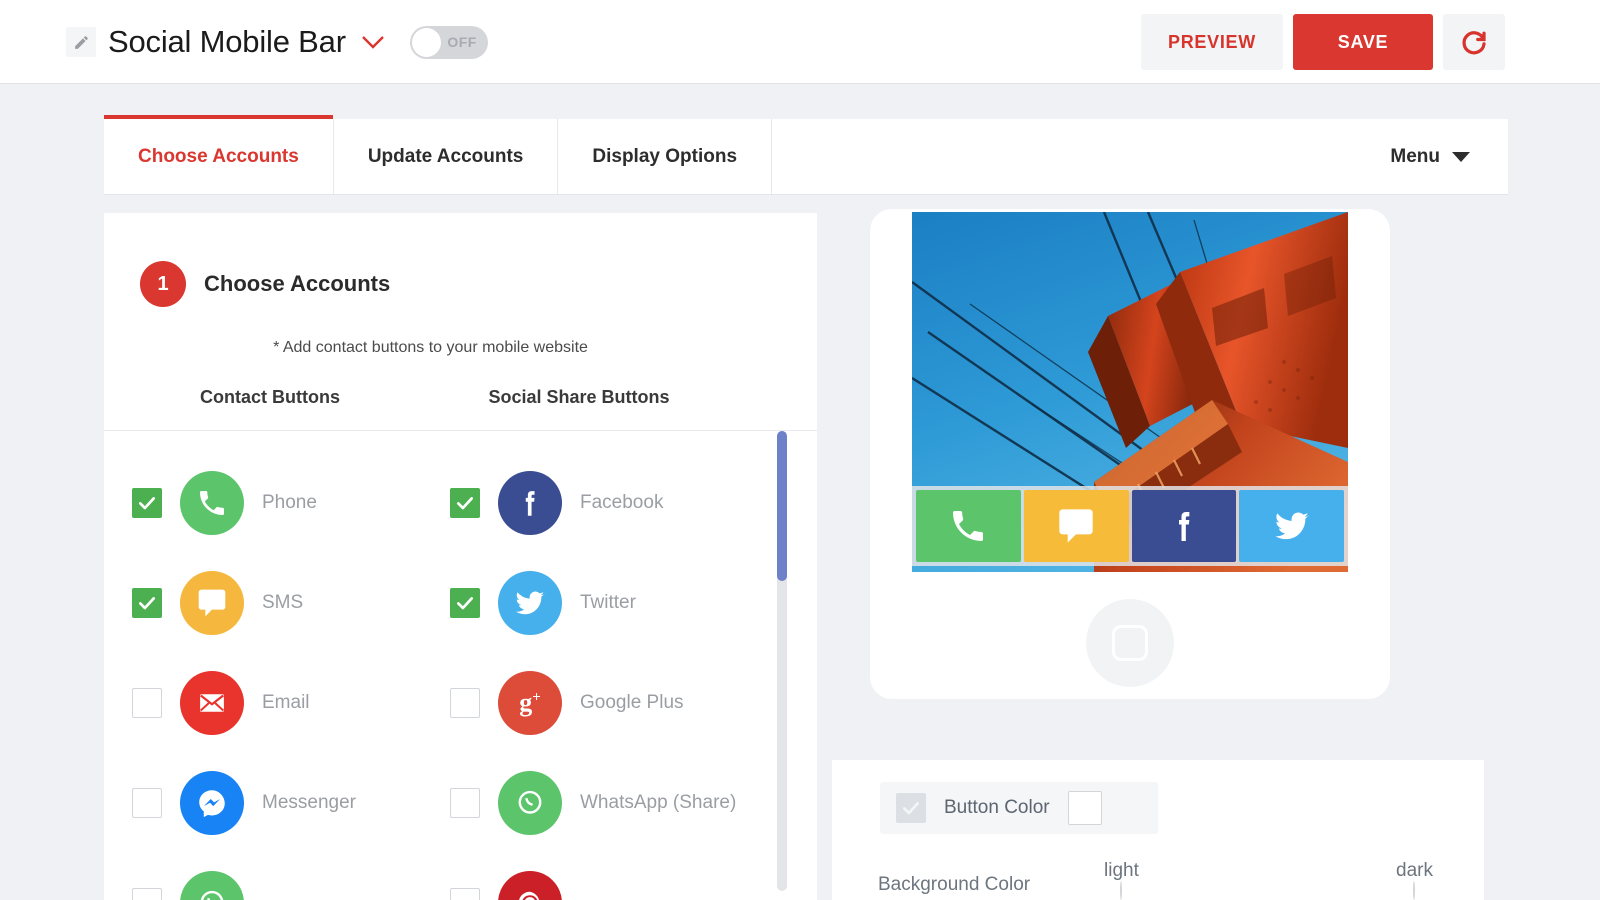 This screenshot has width=1600, height=900. Describe the element at coordinates (782, 506) in the screenshot. I see `scrollbar-thumb` at that location.